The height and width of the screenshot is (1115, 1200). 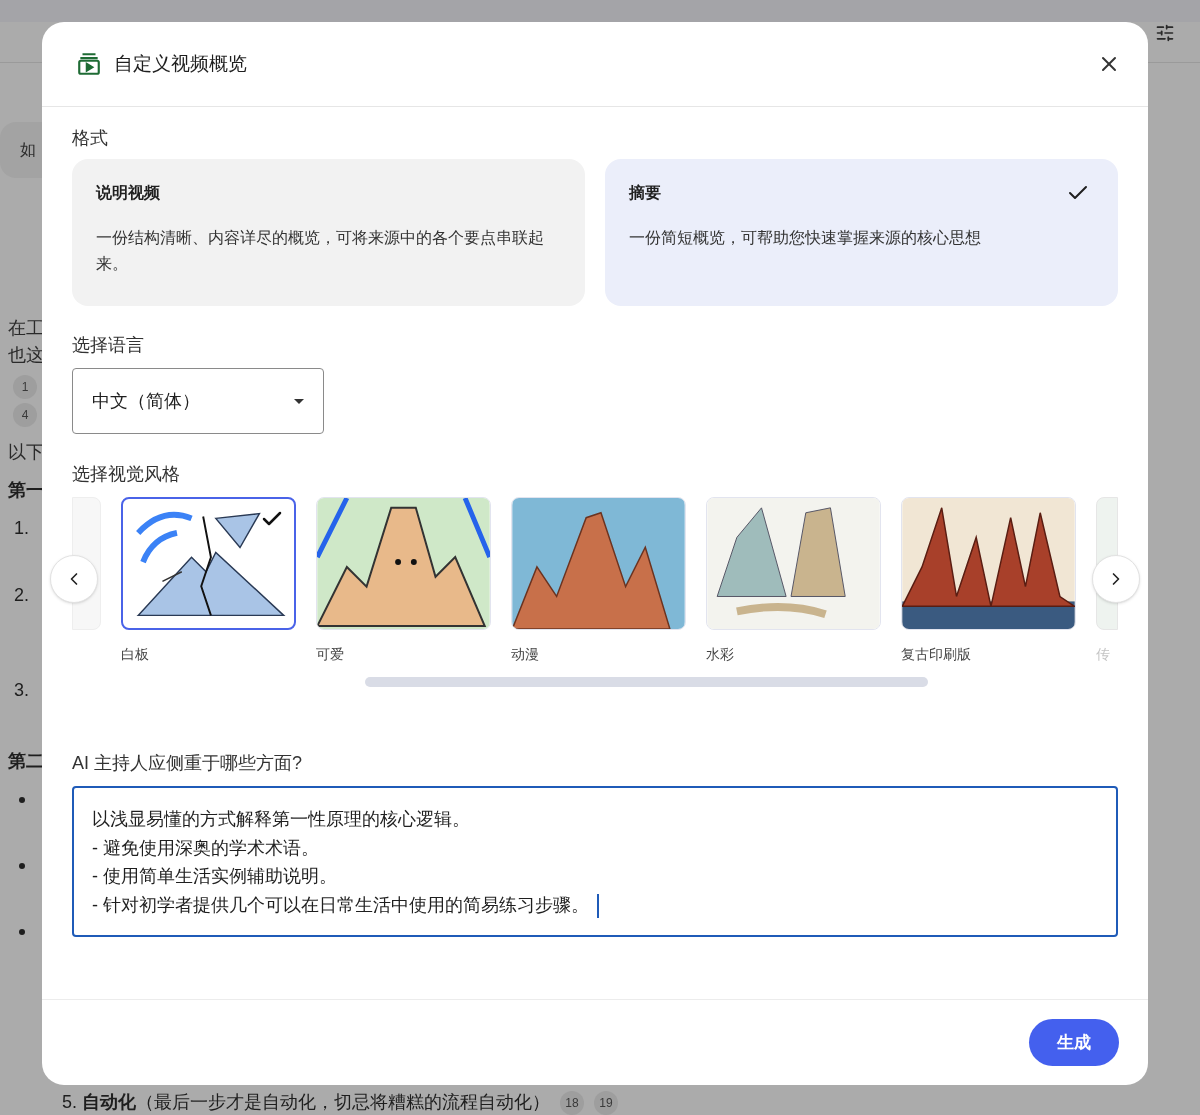 I want to click on format-title: 说明视频, so click(x=128, y=193).